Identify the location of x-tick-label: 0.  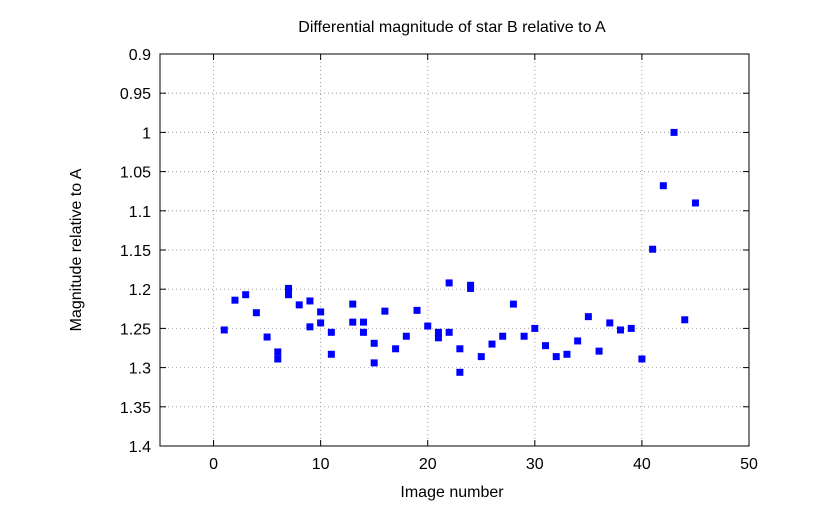
(213, 464).